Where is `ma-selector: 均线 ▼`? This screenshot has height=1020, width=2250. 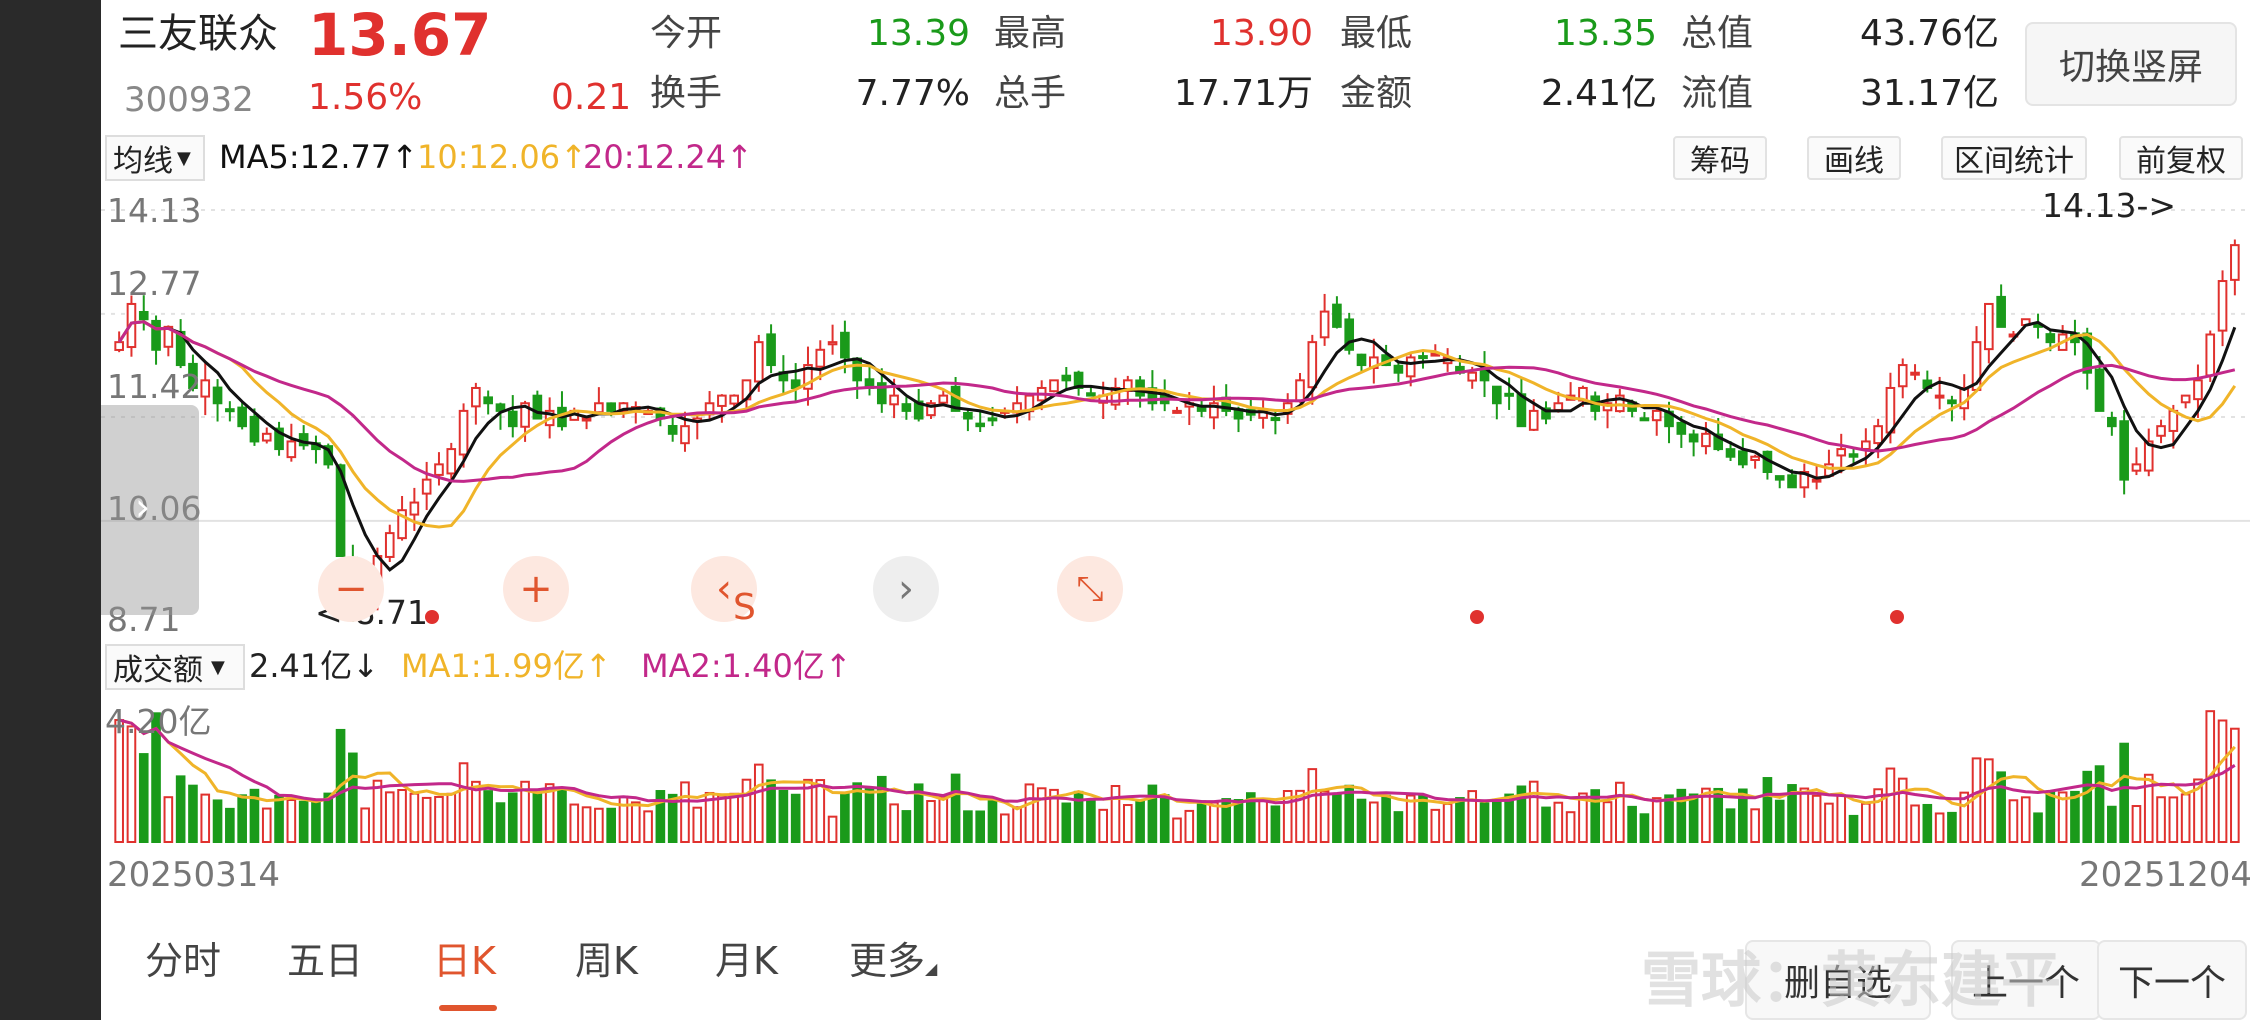 ma-selector: 均线 ▼ is located at coordinates (155, 158).